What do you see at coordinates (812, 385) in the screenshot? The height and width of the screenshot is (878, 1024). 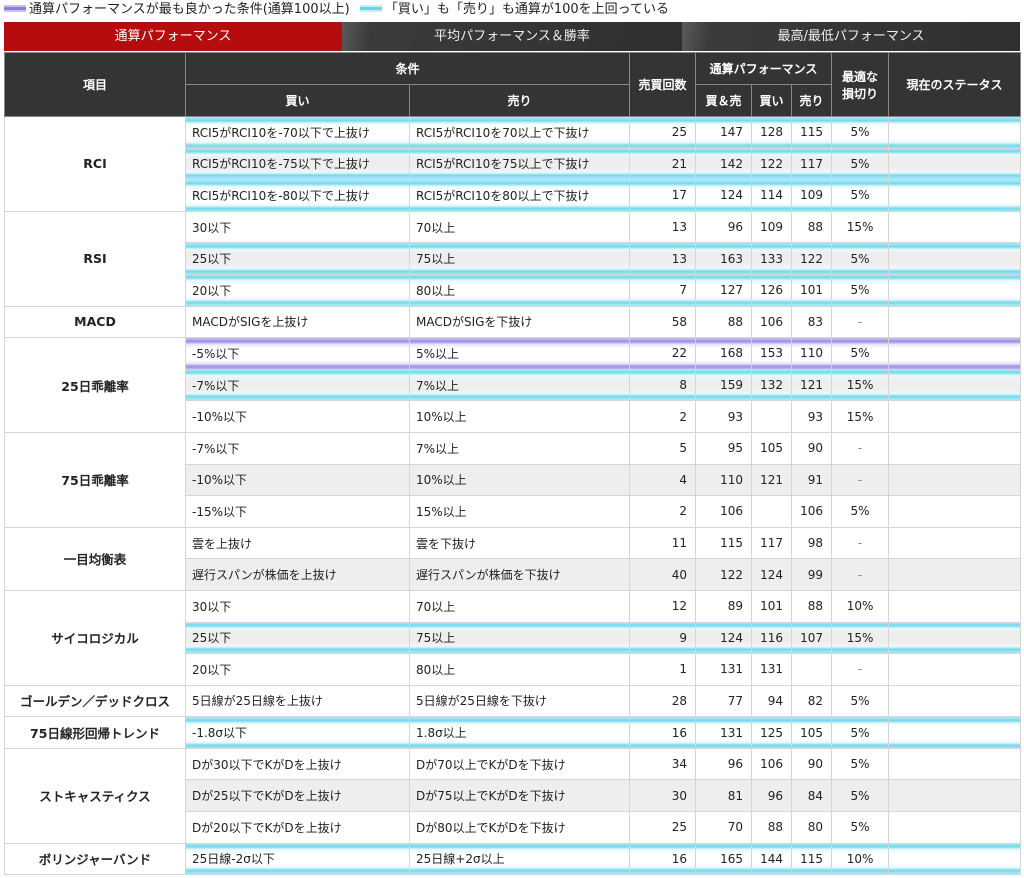 I see `perf-sell: 121` at bounding box center [812, 385].